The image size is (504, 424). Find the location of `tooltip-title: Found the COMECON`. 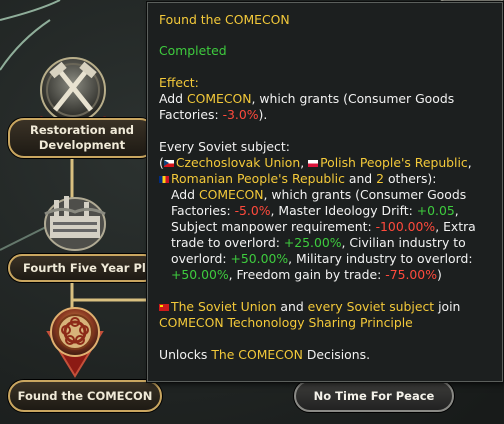

tooltip-title: Found the COMECON is located at coordinates (224, 19).